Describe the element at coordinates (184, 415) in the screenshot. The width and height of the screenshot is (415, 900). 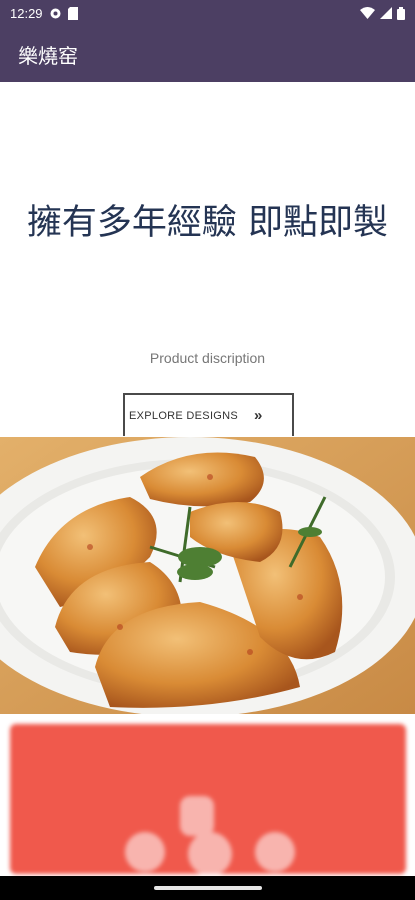
I see `explore-designs-label: EXPLORE DESIGNS` at that location.